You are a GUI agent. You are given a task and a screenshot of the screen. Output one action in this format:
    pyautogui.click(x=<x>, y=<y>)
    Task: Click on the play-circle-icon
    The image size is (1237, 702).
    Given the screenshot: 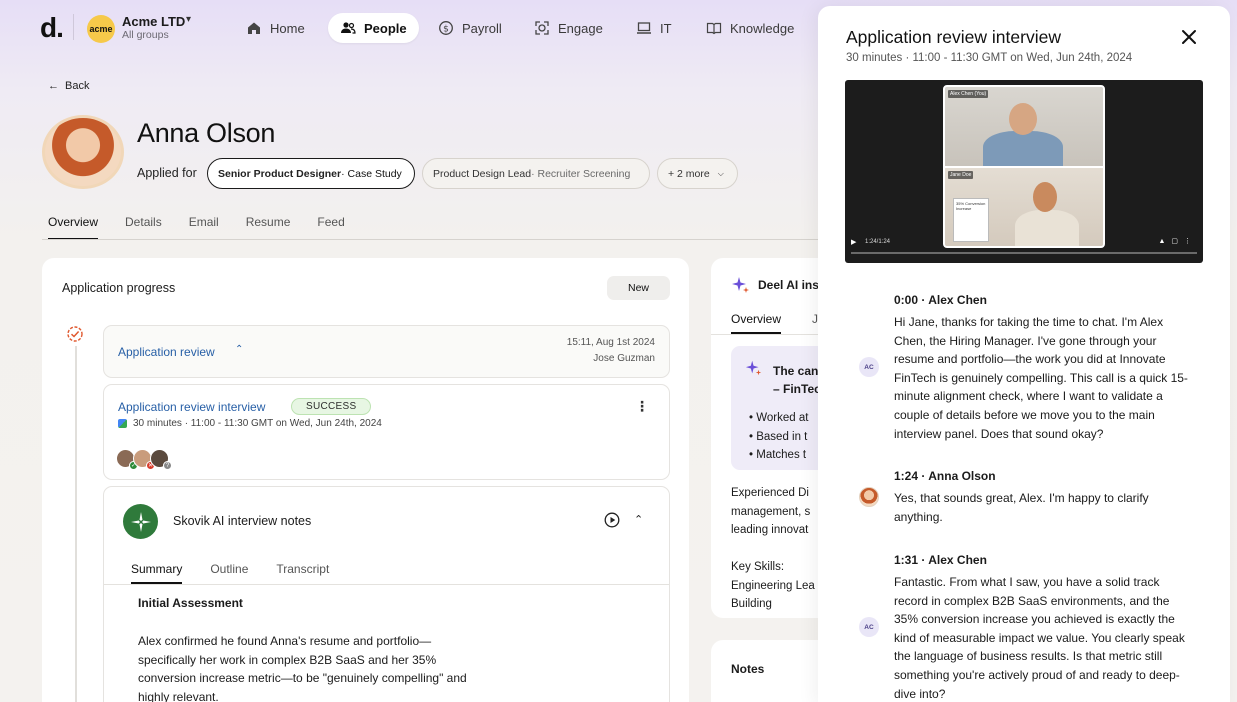 What is the action you would take?
    pyautogui.click(x=612, y=520)
    